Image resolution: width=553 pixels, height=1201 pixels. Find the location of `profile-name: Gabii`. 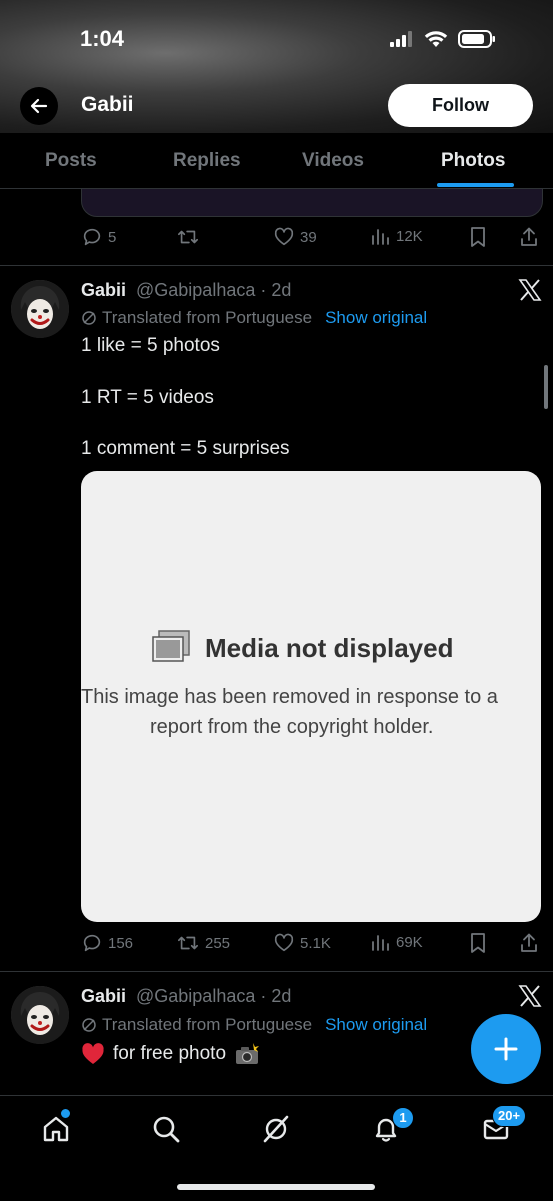

profile-name: Gabii is located at coordinates (107, 104).